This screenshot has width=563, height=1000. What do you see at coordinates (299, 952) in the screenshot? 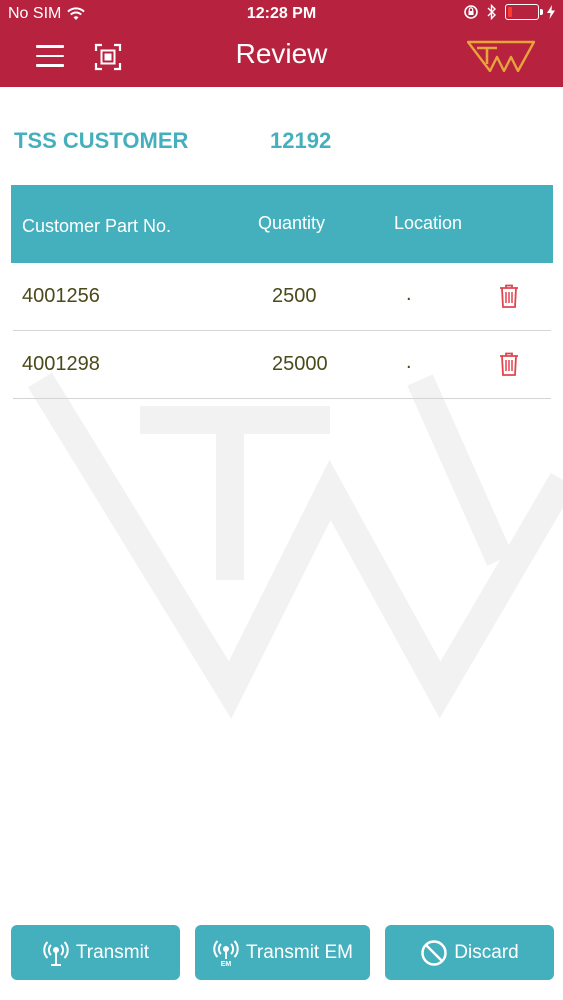
I see `transmit-em-label: Transmit EM` at bounding box center [299, 952].